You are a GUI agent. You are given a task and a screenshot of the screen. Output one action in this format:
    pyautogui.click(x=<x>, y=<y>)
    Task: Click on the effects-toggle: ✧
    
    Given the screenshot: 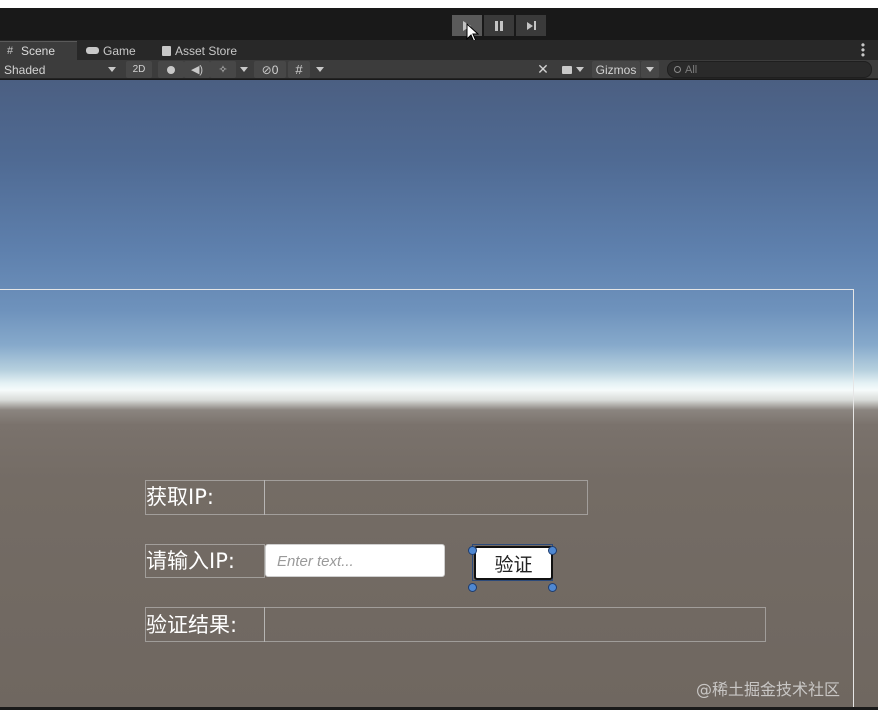 What is the action you would take?
    pyautogui.click(x=223, y=69)
    